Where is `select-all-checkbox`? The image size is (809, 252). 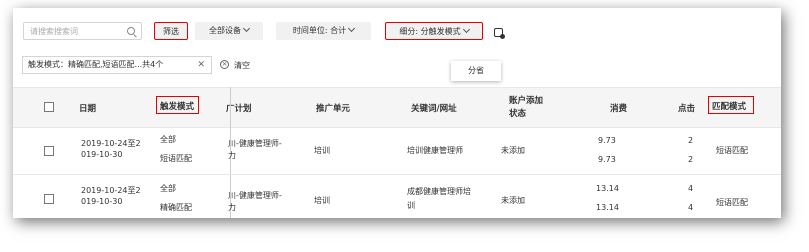
select-all-checkbox is located at coordinates (49, 107).